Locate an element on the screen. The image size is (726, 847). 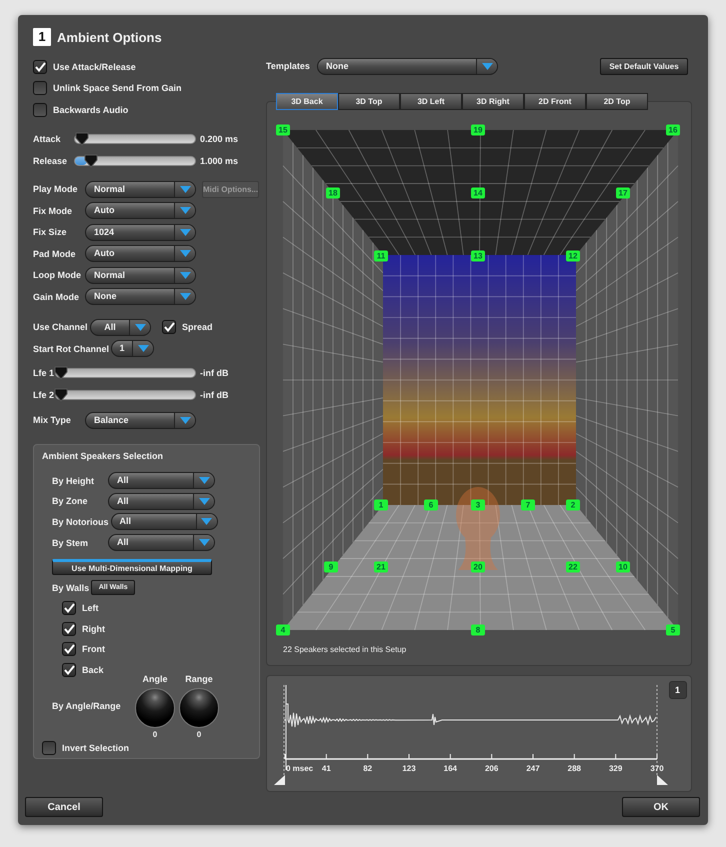
speaker-marker: 4 is located at coordinates (283, 630).